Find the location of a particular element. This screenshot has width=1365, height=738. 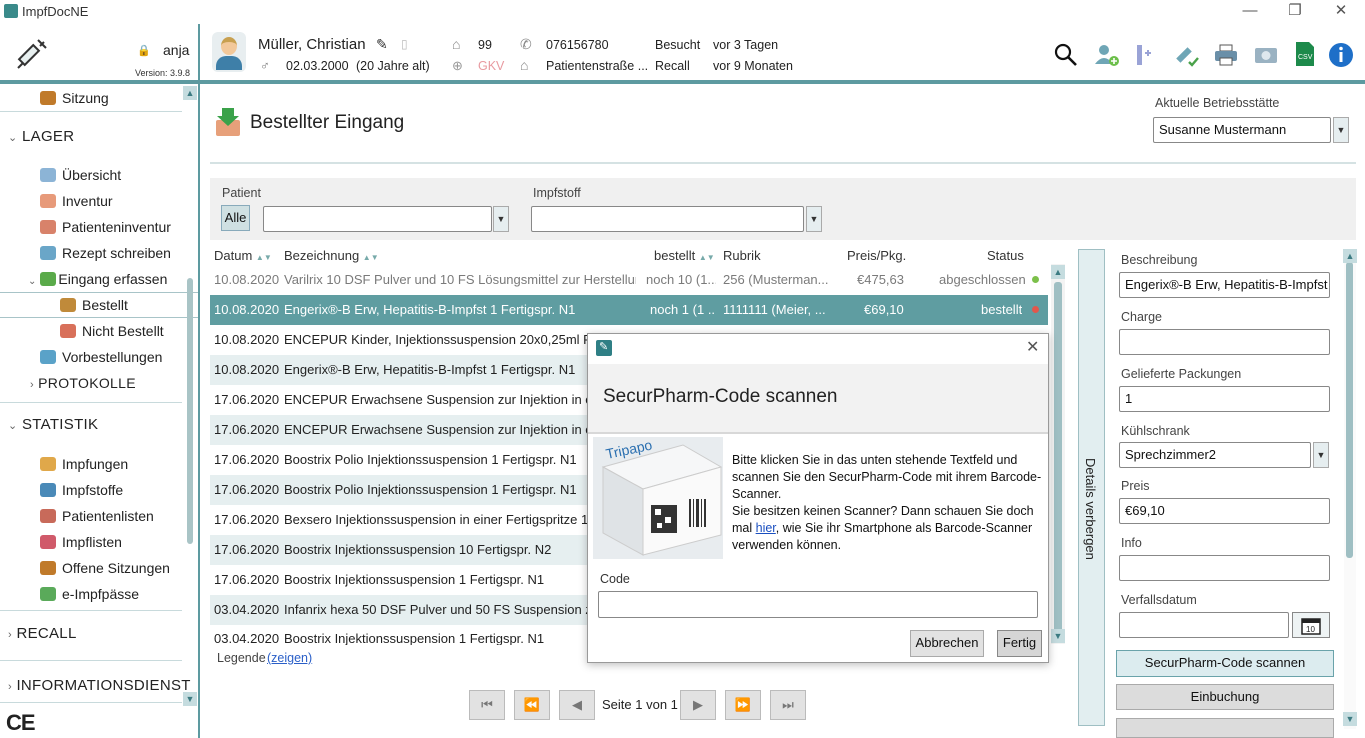

add-vaccination-icon is located at coordinates (1146, 55).